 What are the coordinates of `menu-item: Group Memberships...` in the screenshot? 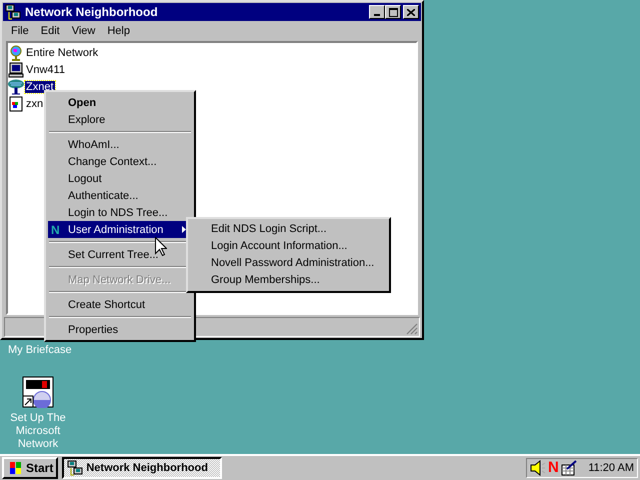 It's located at (288, 280).